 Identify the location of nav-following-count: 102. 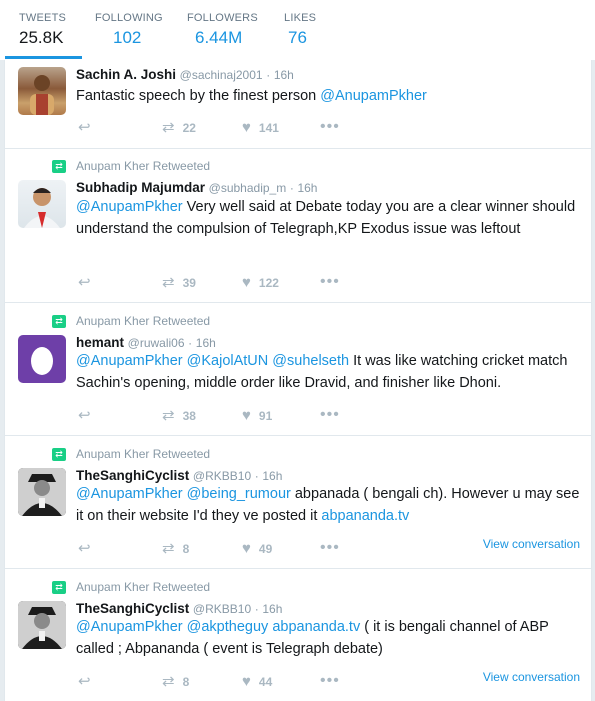
(127, 37).